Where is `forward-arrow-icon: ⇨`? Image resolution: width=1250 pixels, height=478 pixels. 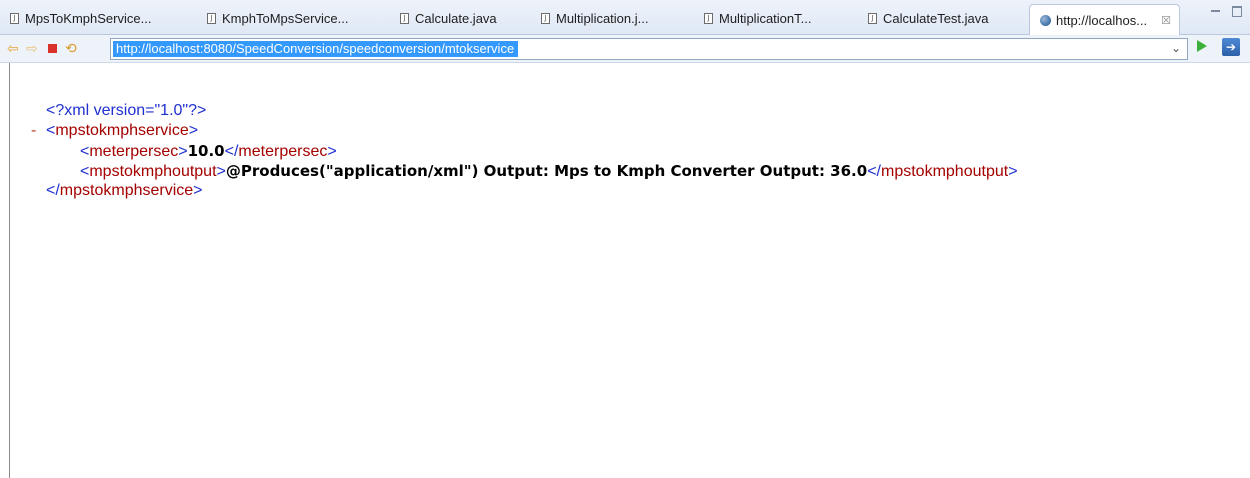
forward-arrow-icon: ⇨ is located at coordinates (32, 48).